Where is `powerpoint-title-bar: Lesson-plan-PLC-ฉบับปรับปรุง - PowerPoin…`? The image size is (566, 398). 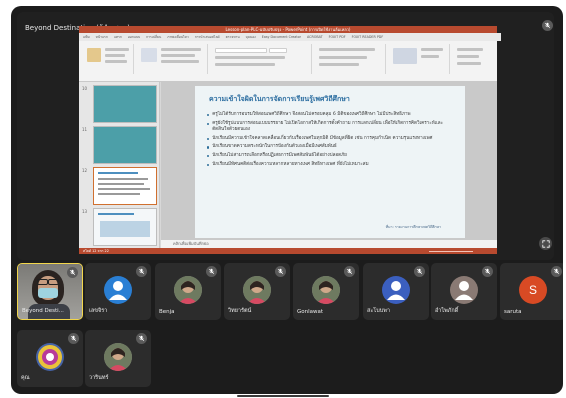 powerpoint-title-bar: Lesson-plan-PLC-ฉบับปรับปรุง - PowerPoin… is located at coordinates (288, 29).